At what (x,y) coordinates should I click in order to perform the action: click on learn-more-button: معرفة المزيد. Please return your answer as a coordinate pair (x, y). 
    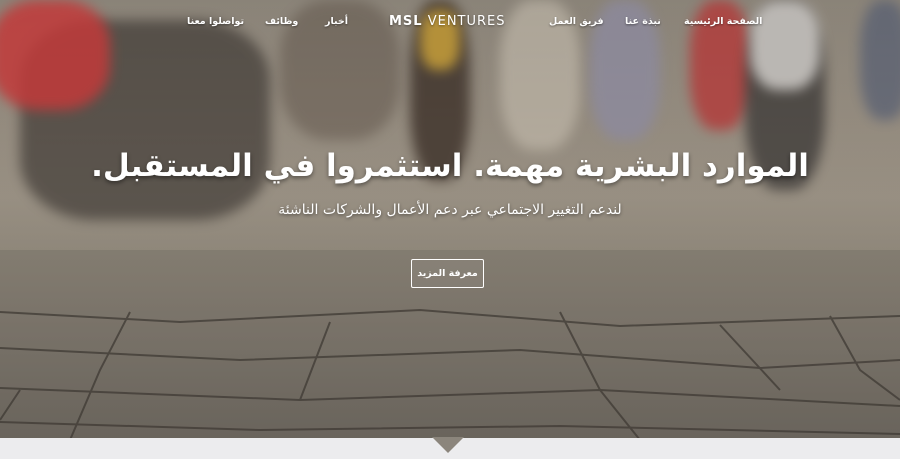
    Looking at the image, I should click on (447, 273).